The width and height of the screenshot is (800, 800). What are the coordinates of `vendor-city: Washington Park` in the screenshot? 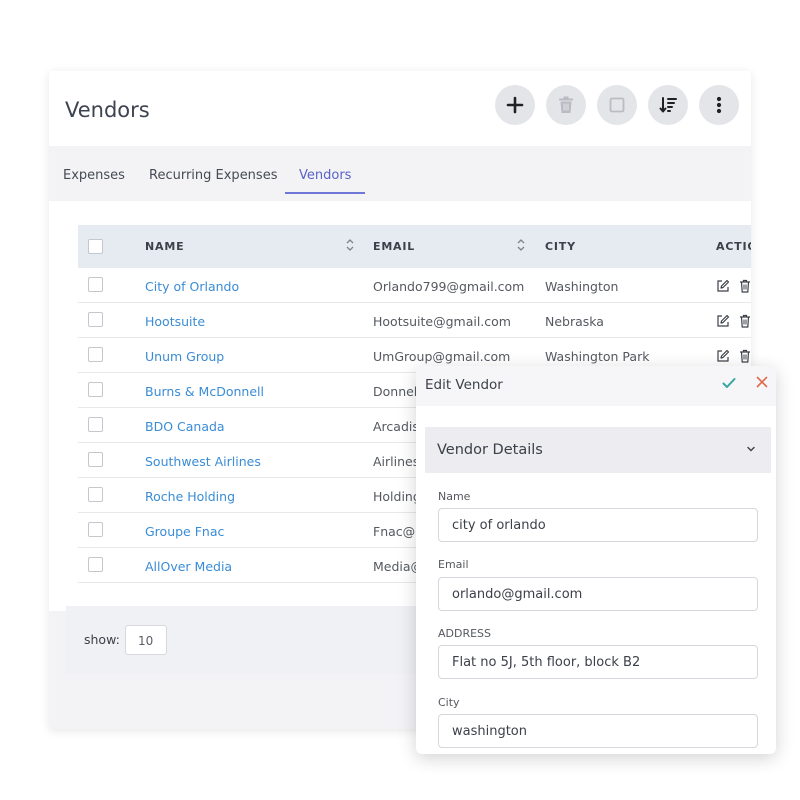 It's located at (597, 356).